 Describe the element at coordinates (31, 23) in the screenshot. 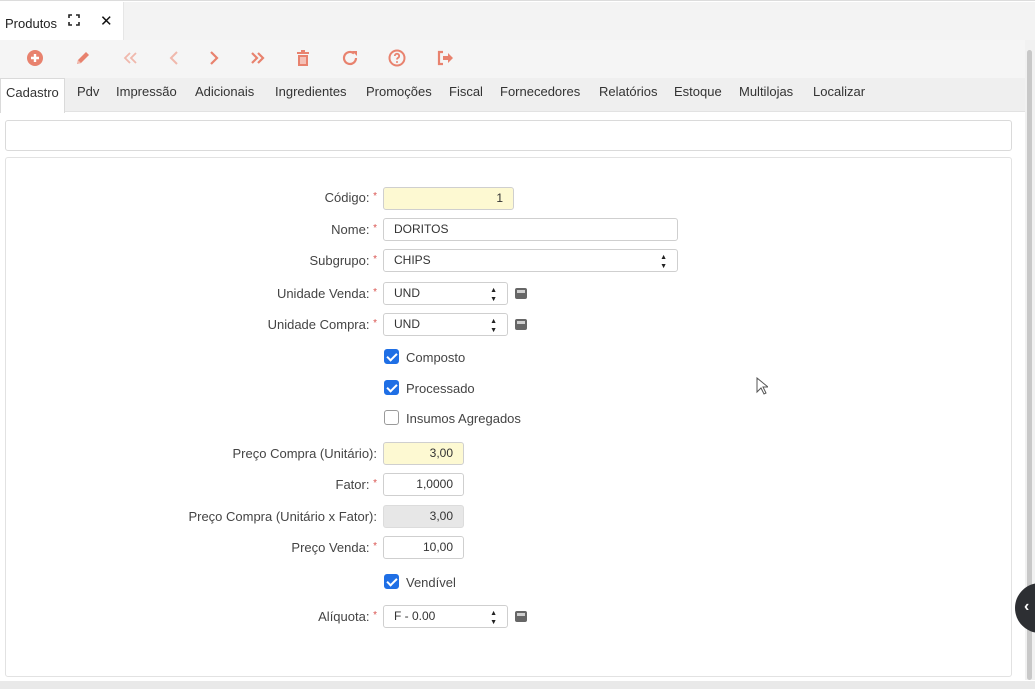

I see `window-title: Produtos` at that location.